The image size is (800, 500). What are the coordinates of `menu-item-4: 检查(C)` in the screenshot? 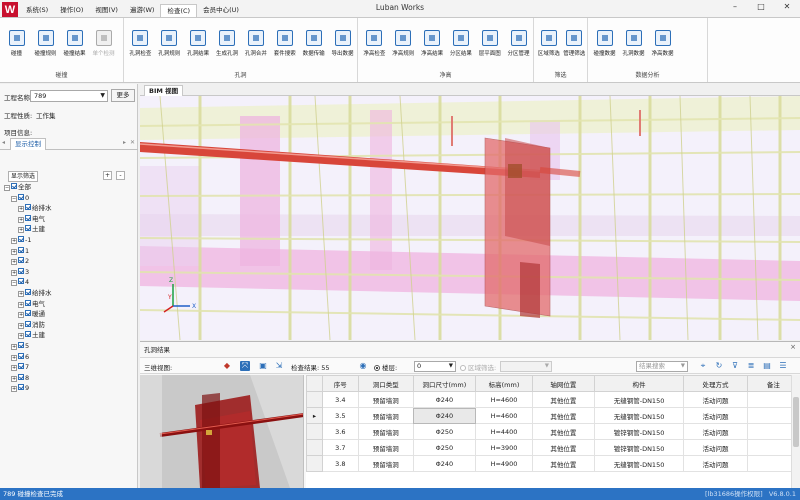 It's located at (179, 10).